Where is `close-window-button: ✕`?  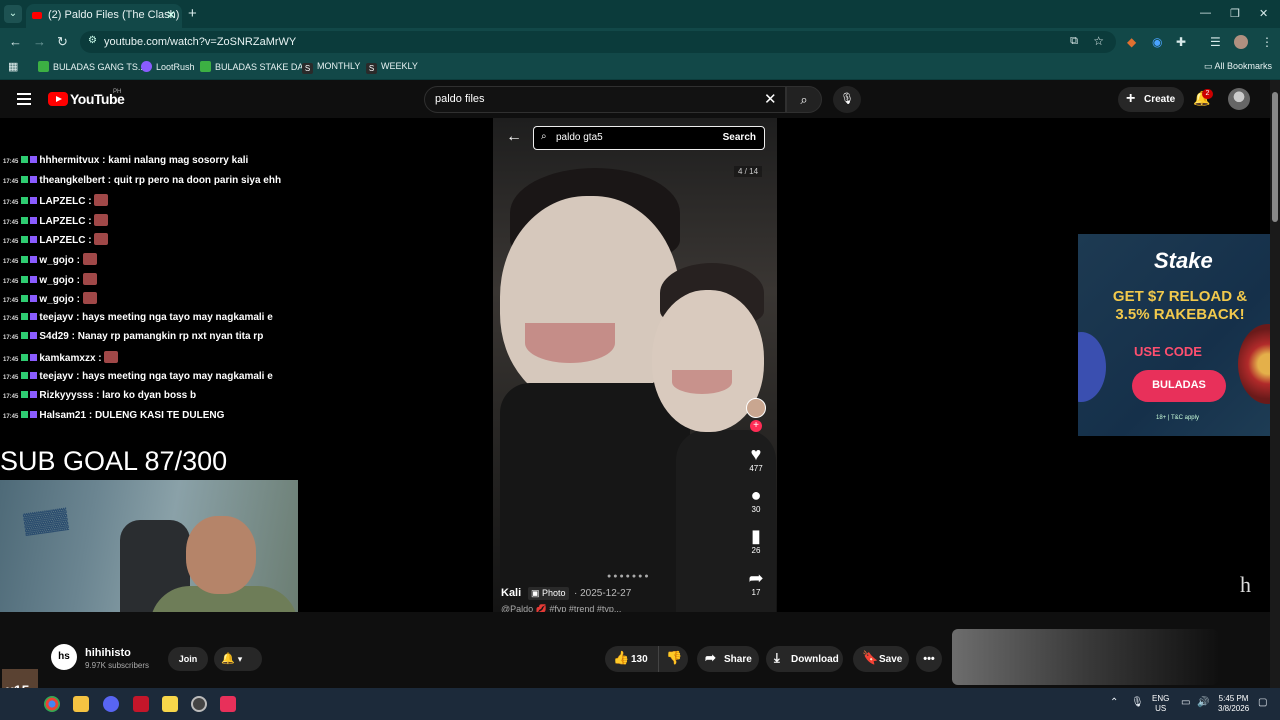 close-window-button: ✕ is located at coordinates (1263, 13).